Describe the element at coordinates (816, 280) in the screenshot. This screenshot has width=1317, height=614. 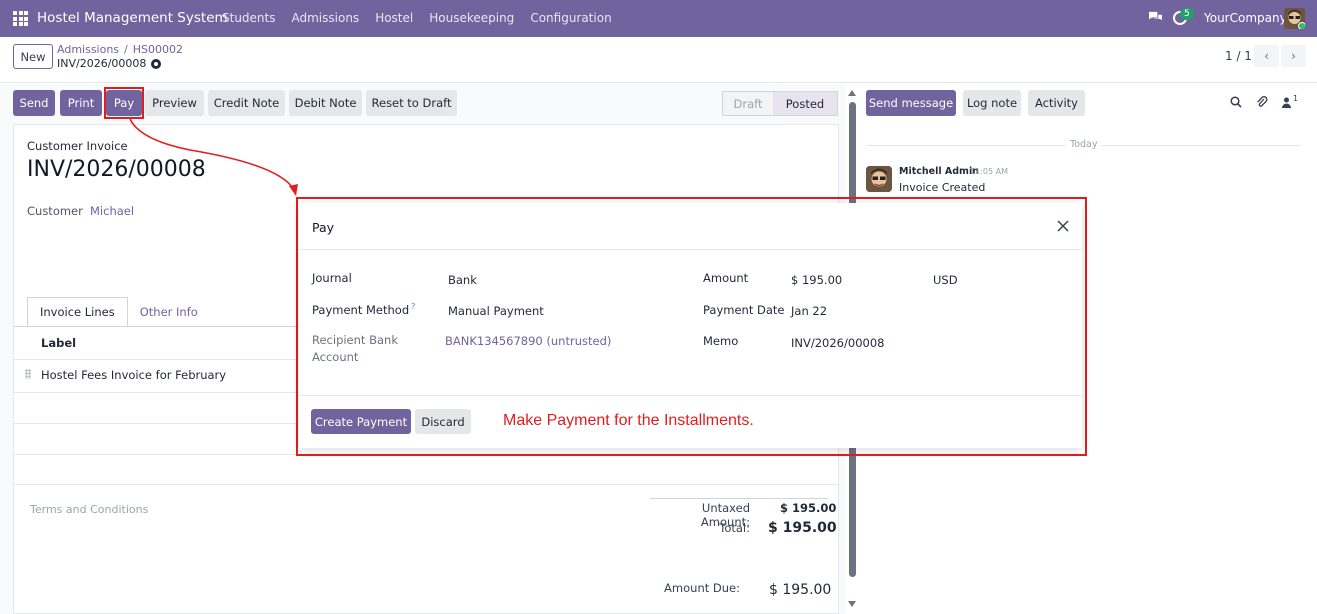
I see `amount-field: $ 195.00` at that location.